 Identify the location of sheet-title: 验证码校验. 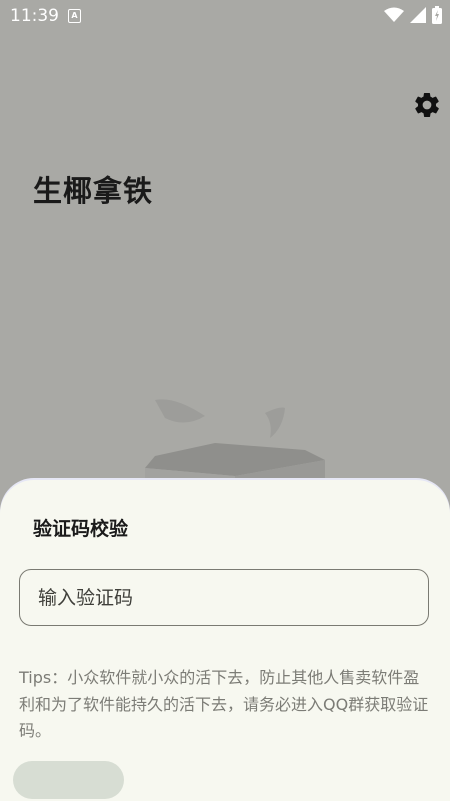
(81, 529).